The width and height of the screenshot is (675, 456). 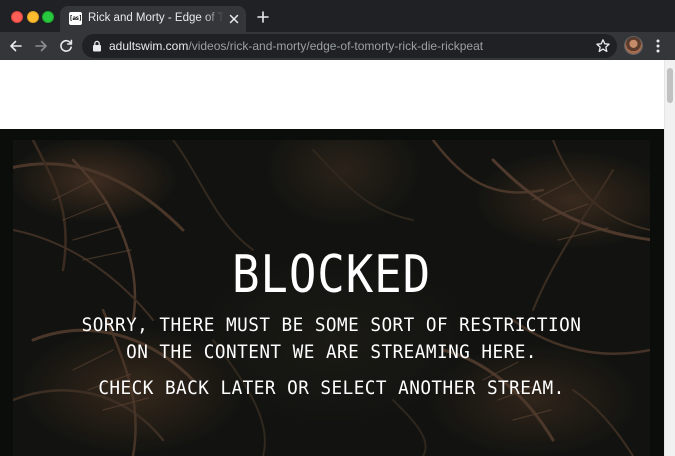 I want to click on page-scrollbar-thumb, so click(x=670, y=85).